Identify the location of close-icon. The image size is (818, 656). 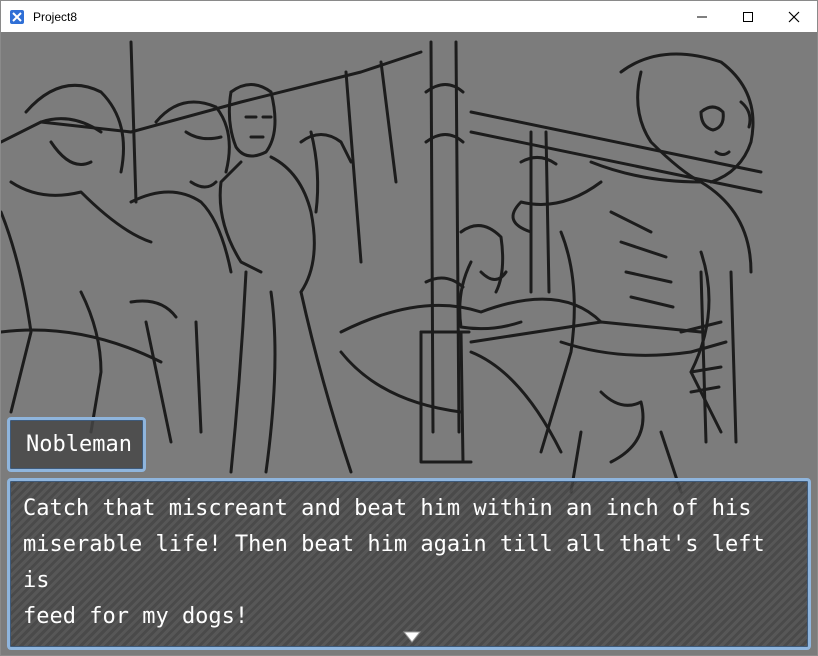
(794, 16).